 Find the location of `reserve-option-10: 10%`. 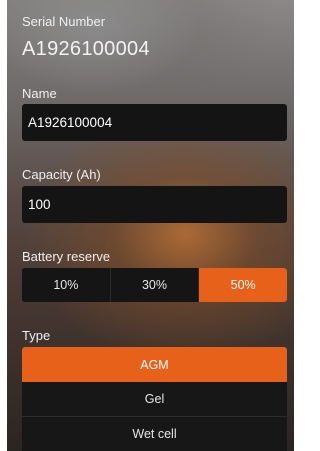

reserve-option-10: 10% is located at coordinates (66, 285).